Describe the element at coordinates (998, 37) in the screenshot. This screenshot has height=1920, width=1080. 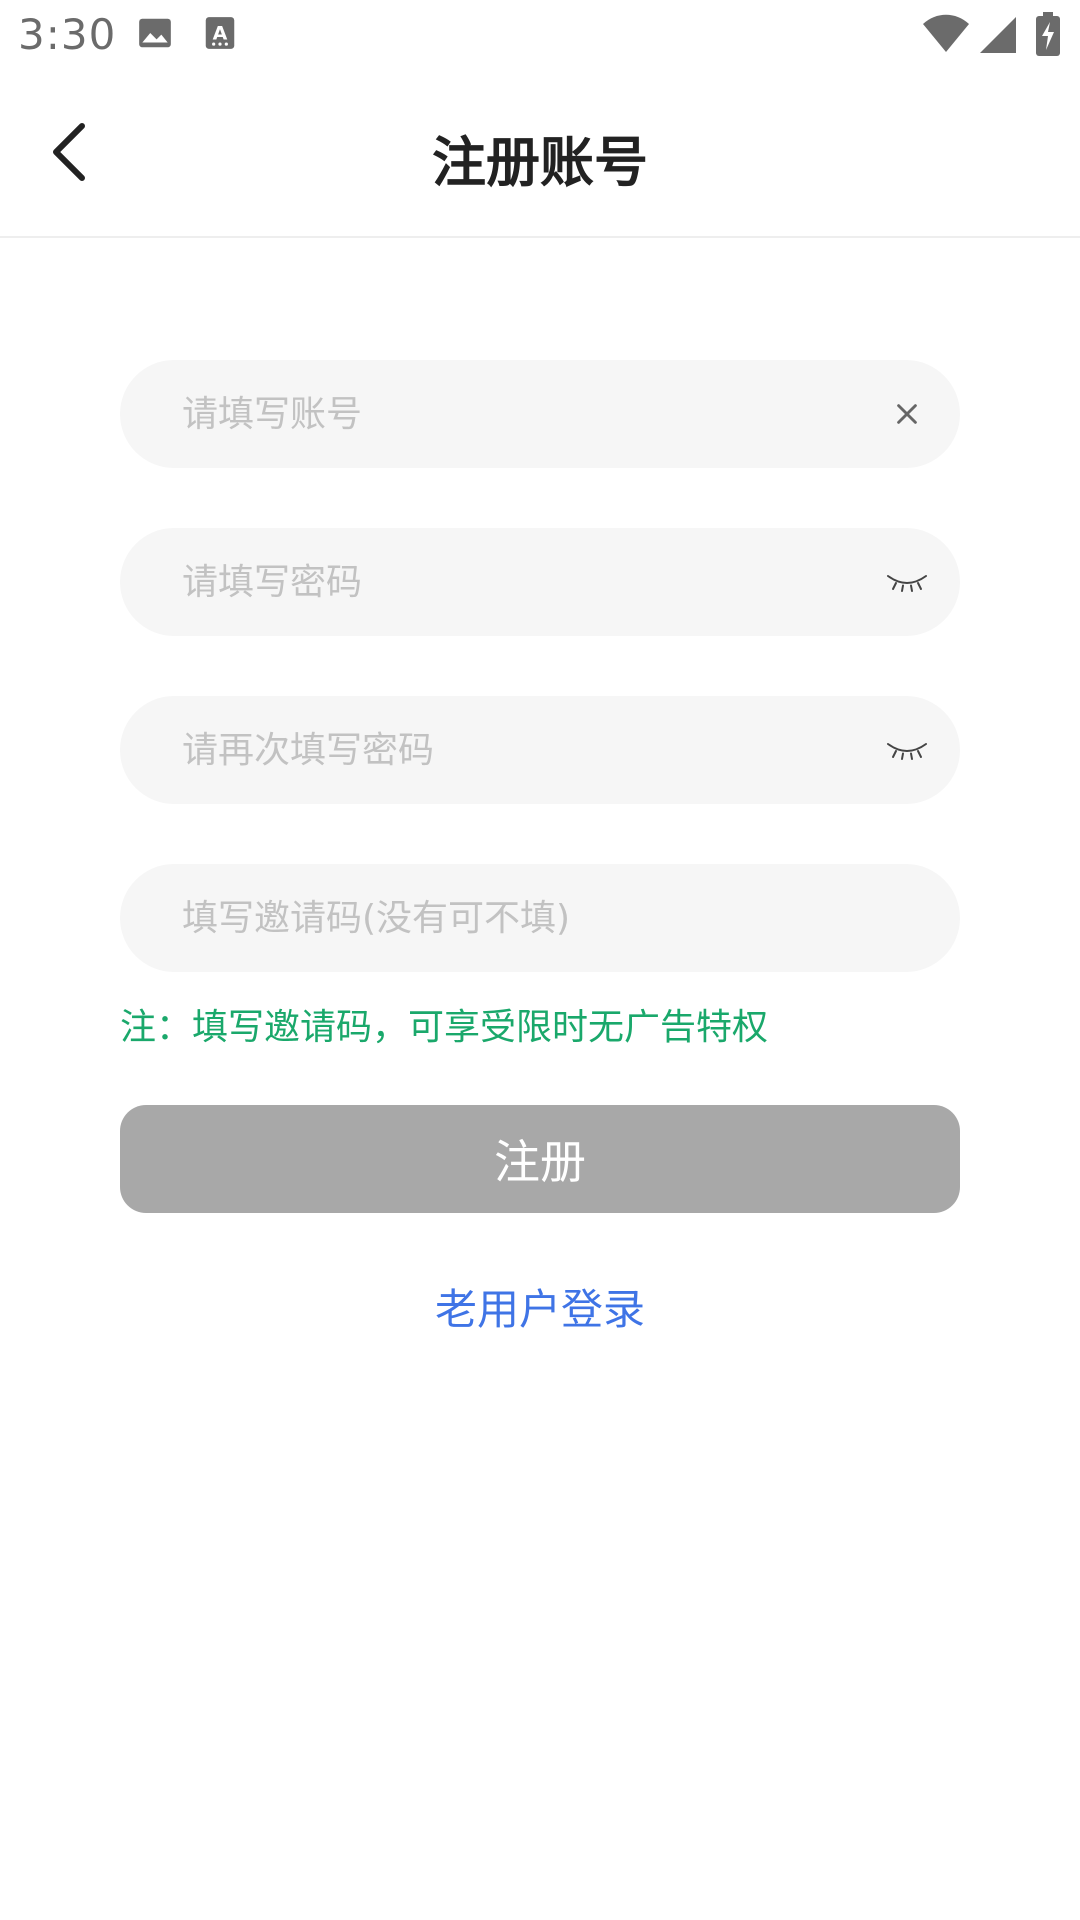
I see `signal-icon` at that location.